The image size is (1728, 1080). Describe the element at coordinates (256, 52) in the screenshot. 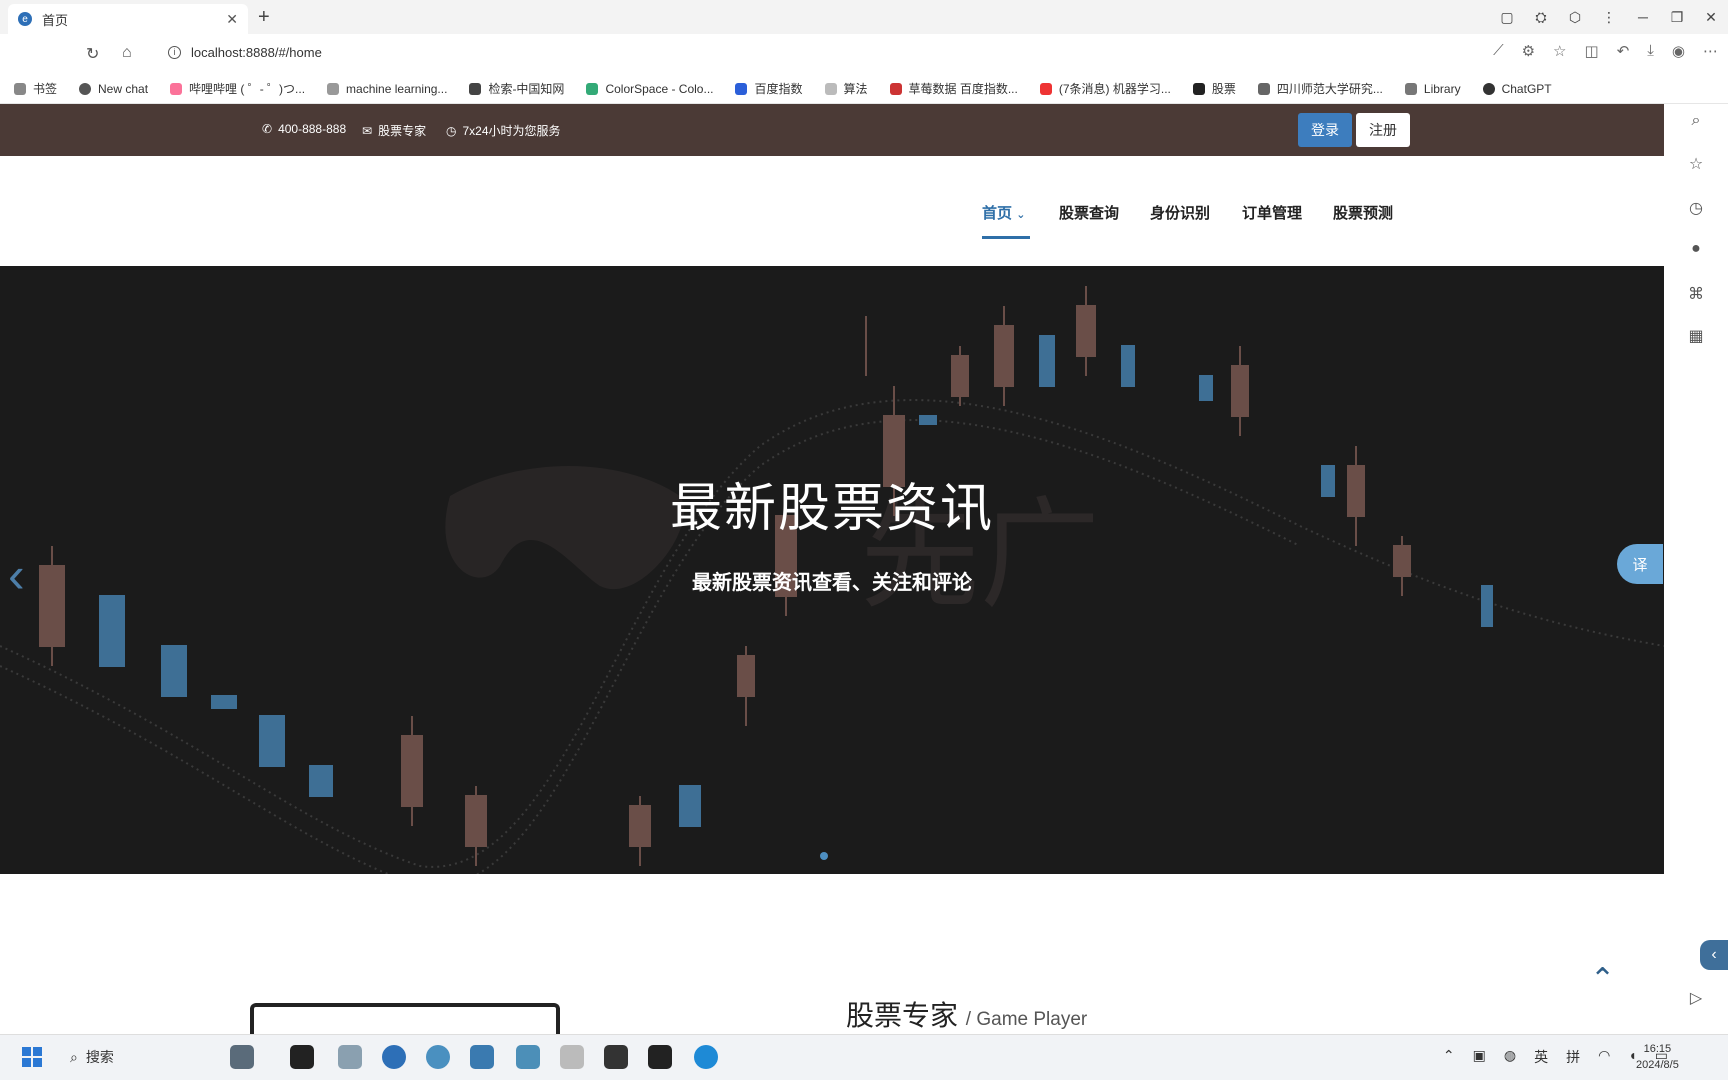

I see `url-text: localhost:8888/#/home` at that location.